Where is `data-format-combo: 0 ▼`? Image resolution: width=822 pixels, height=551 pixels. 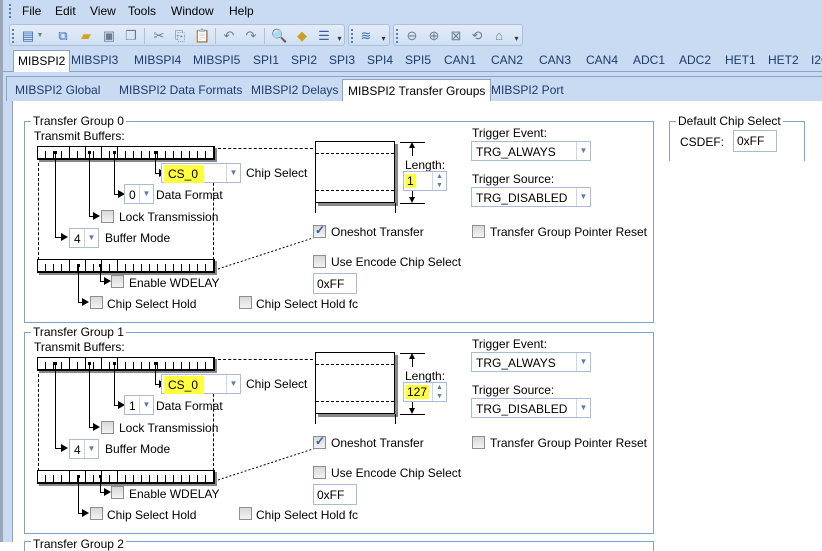 data-format-combo: 0 ▼ is located at coordinates (139, 194).